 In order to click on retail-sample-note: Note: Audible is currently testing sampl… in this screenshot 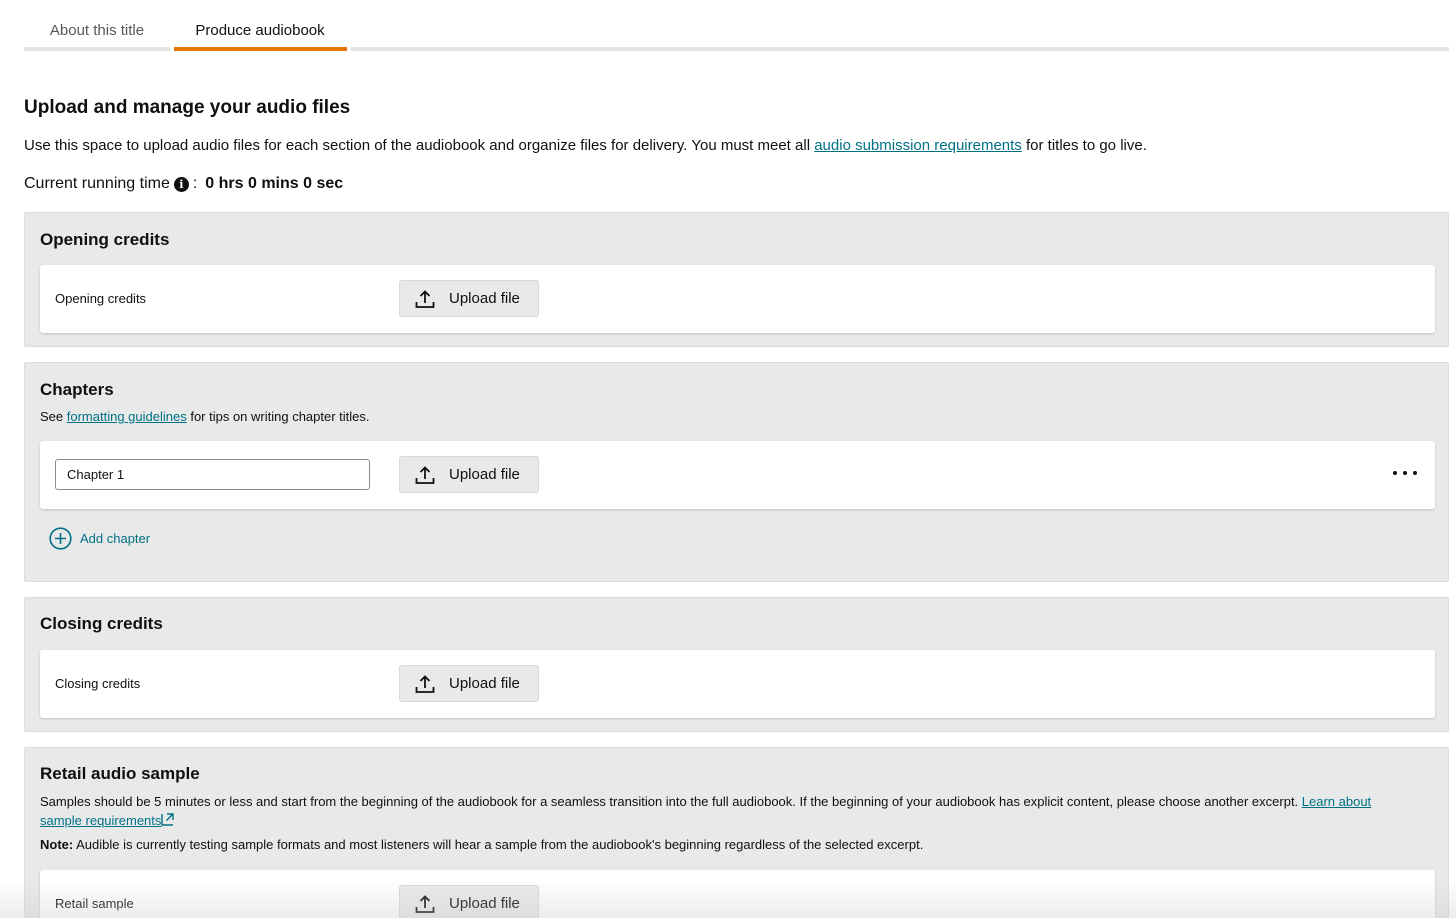, I will do `click(481, 844)`.